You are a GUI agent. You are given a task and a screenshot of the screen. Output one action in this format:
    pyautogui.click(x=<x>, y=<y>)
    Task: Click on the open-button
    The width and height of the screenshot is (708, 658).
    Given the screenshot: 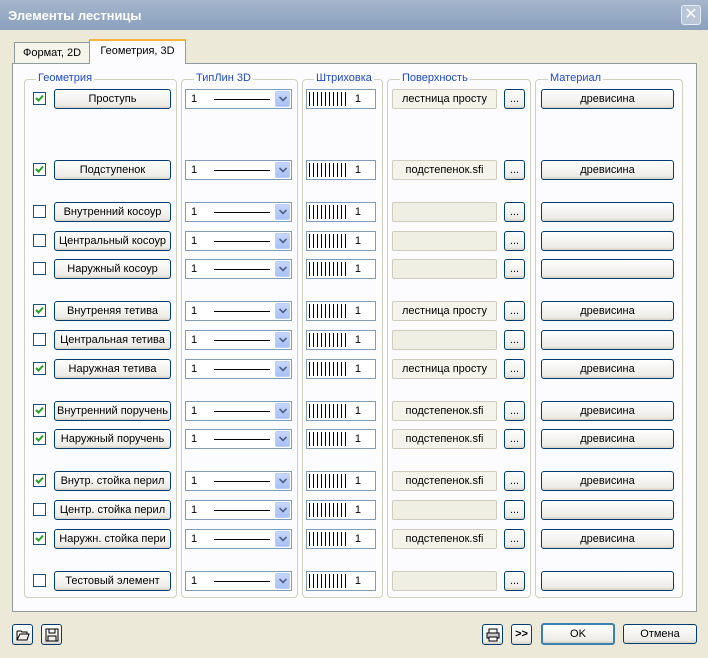 What is the action you would take?
    pyautogui.click(x=22, y=634)
    